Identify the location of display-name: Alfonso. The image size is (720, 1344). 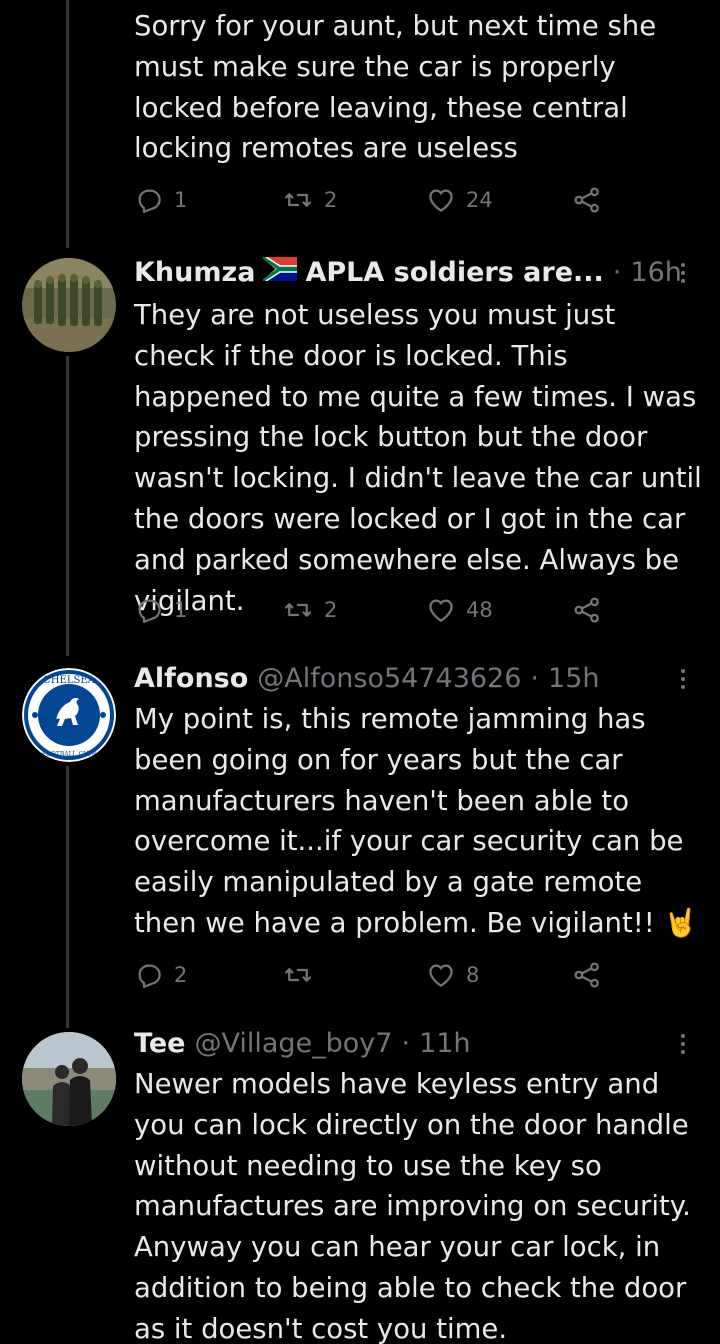
(191, 679).